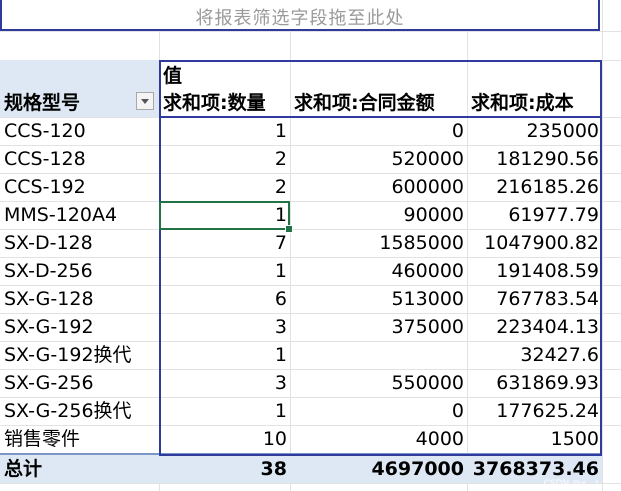  Describe the element at coordinates (378, 159) in the screenshot. I see `amount-cell: 520000` at that location.